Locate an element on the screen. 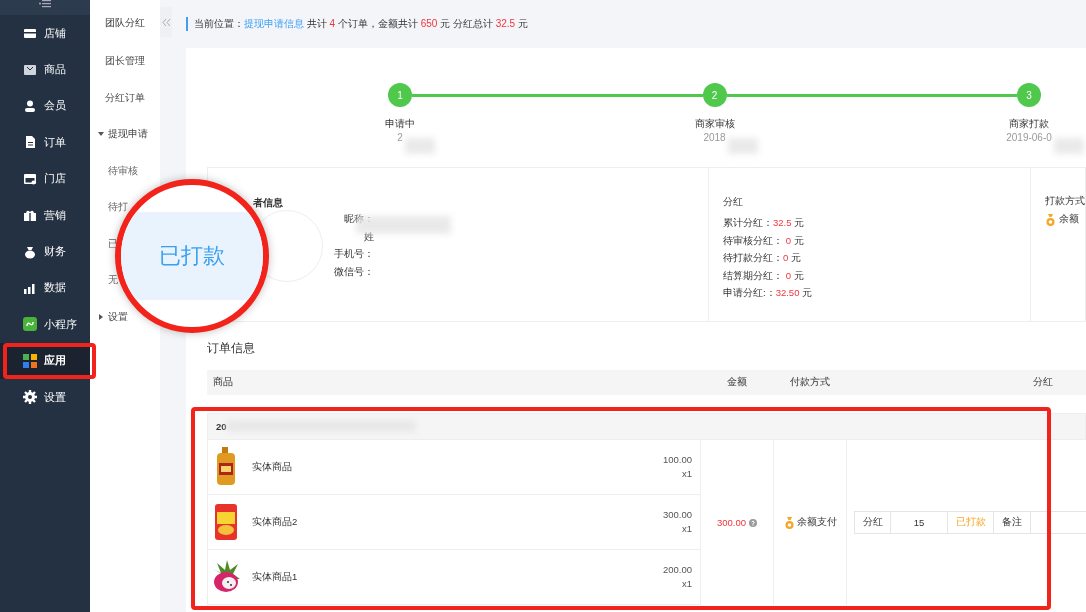 The width and height of the screenshot is (1086, 612). section-title: 分红 is located at coordinates (733, 202).